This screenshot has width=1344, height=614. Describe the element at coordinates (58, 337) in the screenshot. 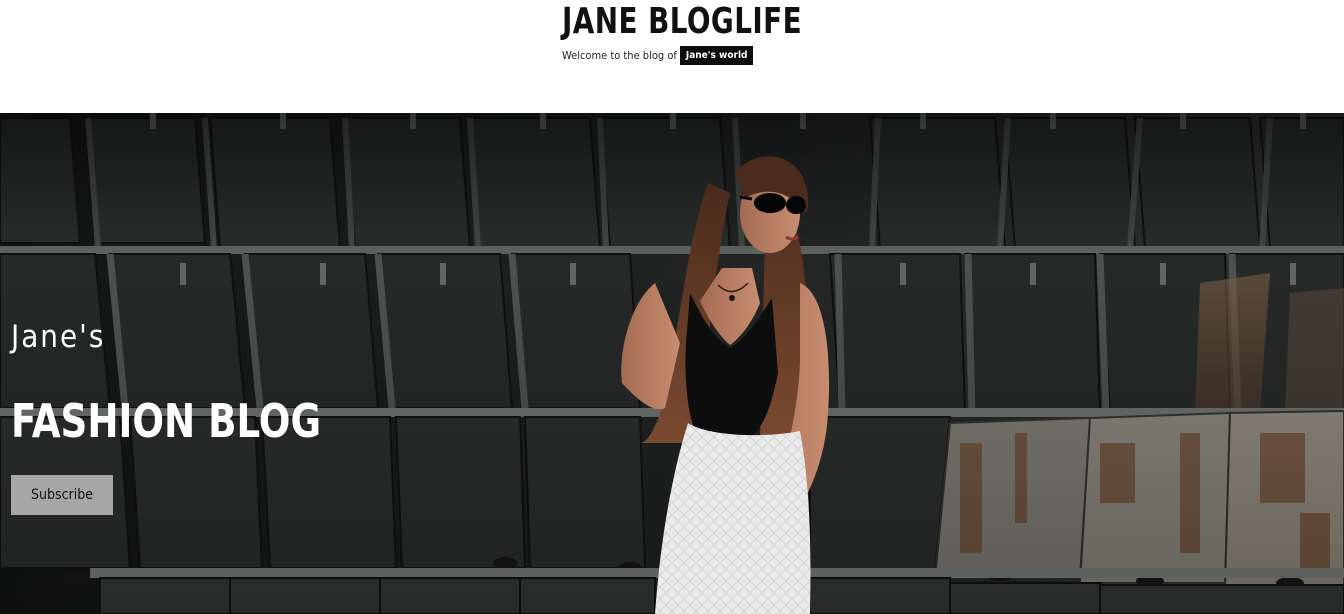

I see `hero-kicker: Jane's` at that location.